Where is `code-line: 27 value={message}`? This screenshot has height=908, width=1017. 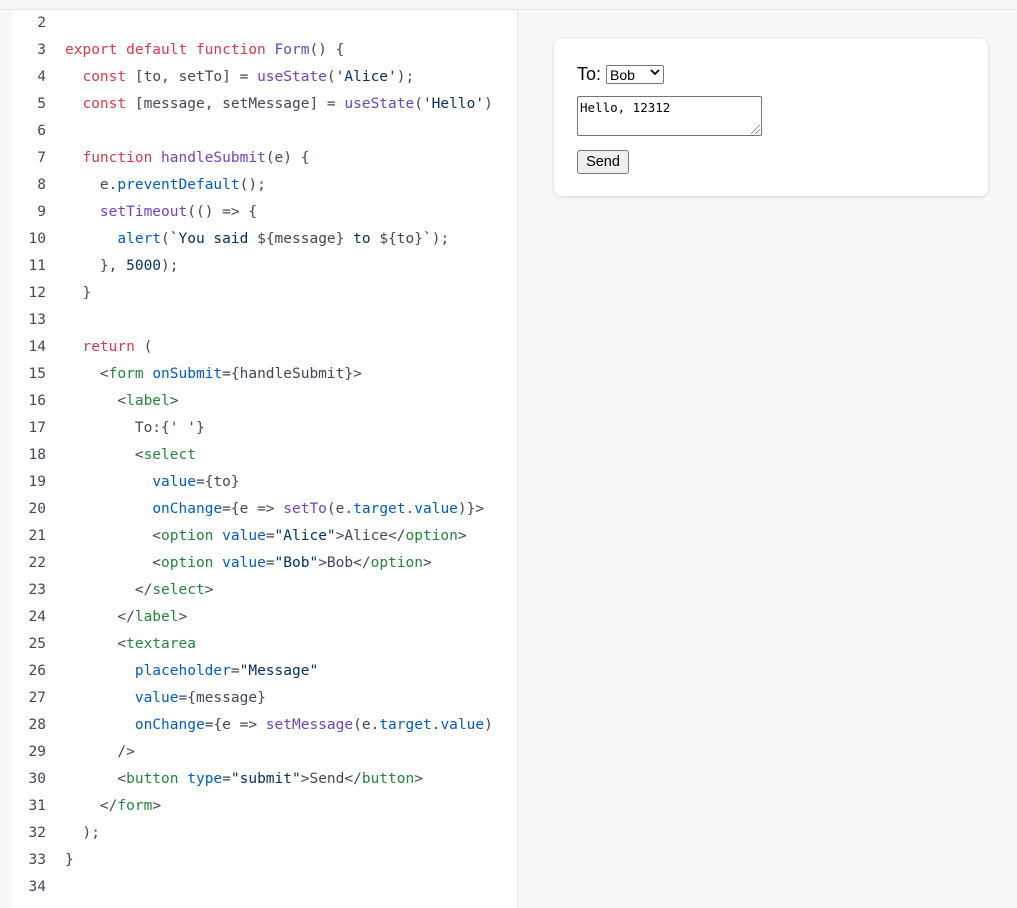
code-line: 27 value={message} is located at coordinates (264, 698).